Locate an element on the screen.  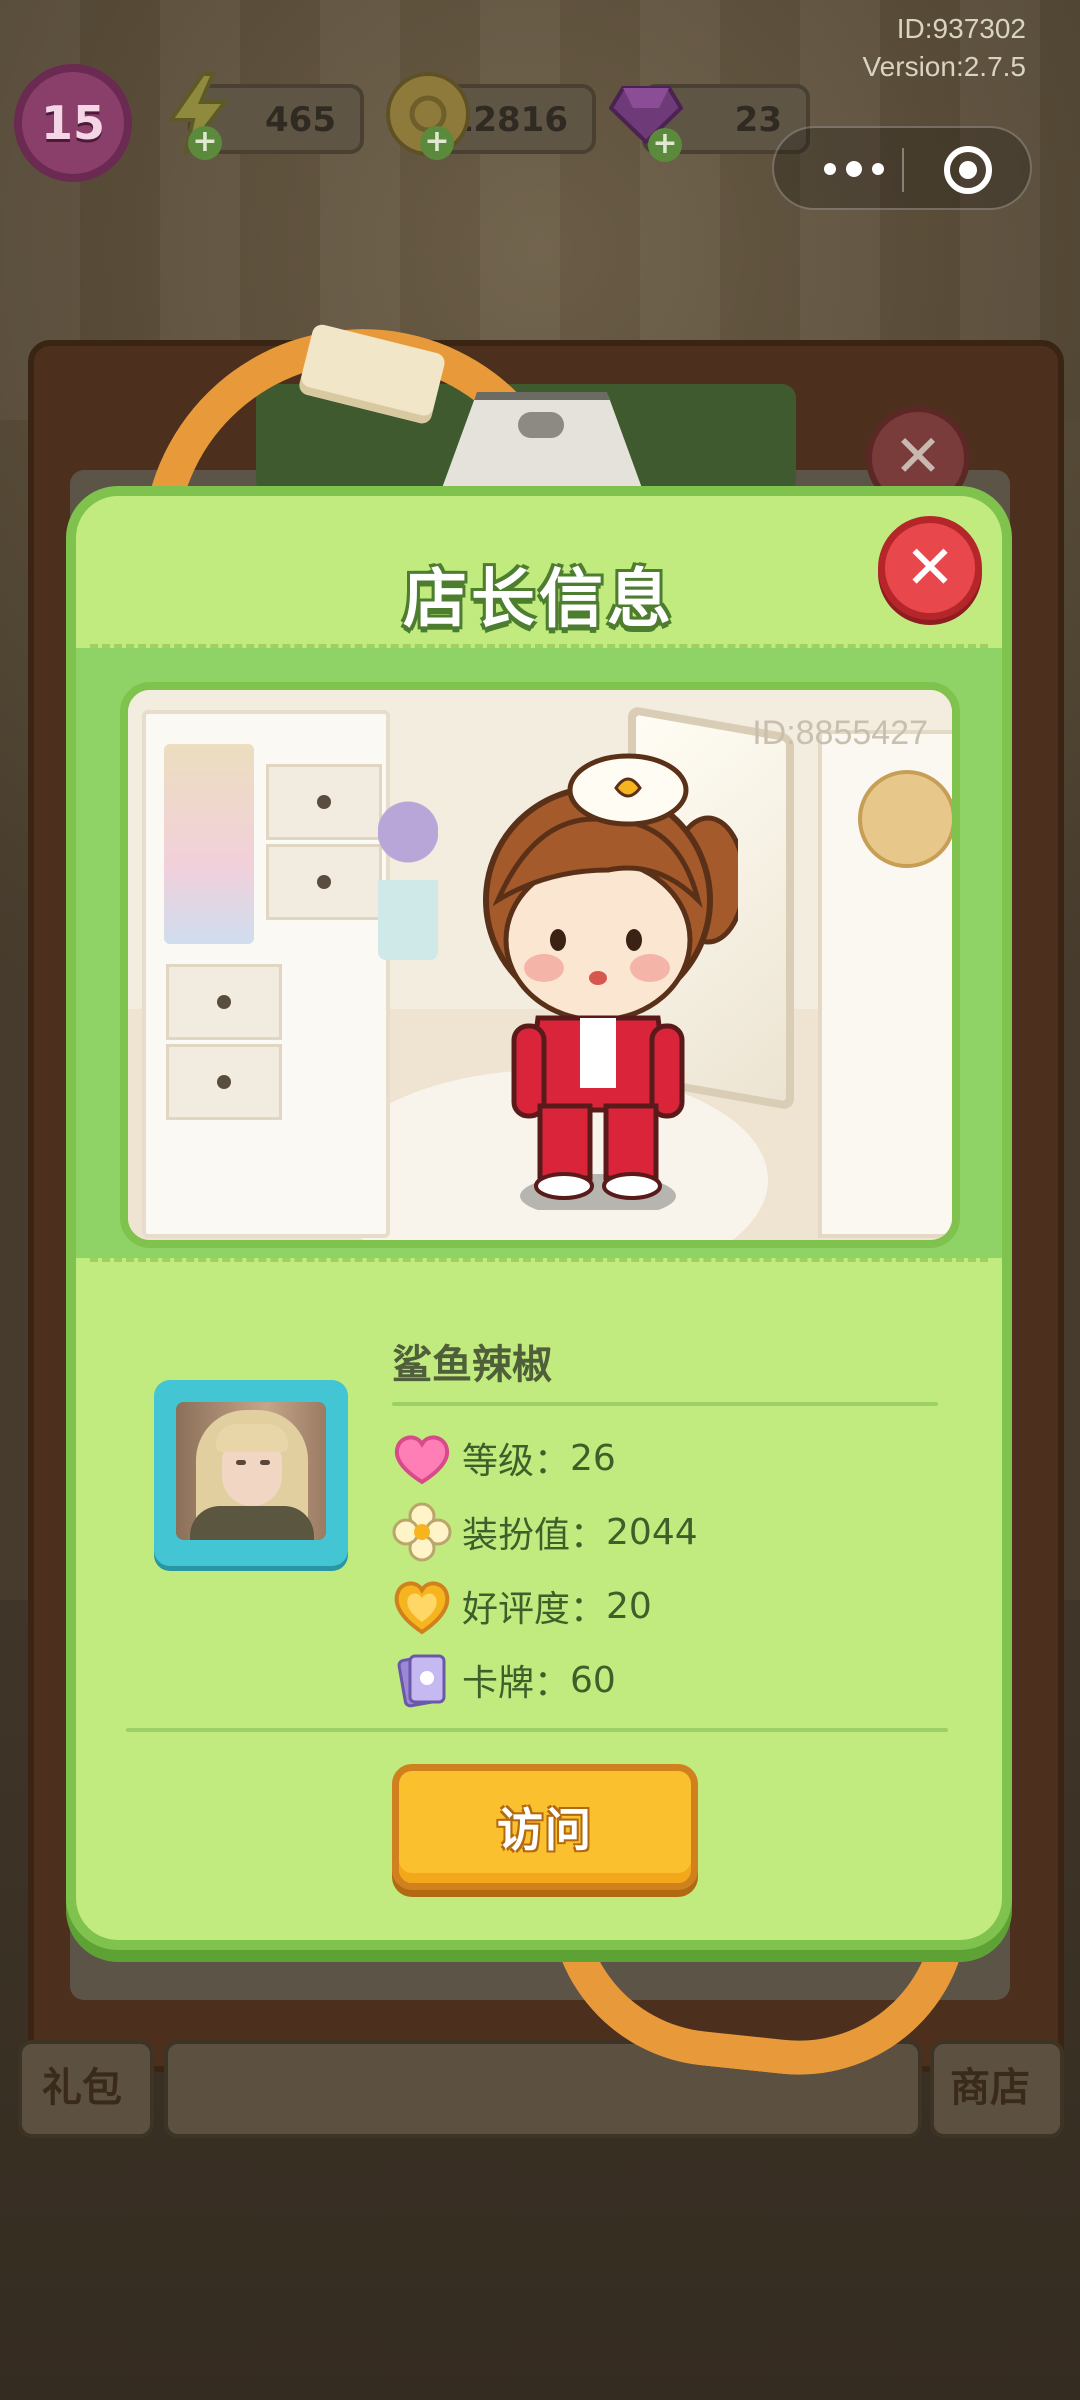
energy-value: 465 is located at coordinates (300, 120).